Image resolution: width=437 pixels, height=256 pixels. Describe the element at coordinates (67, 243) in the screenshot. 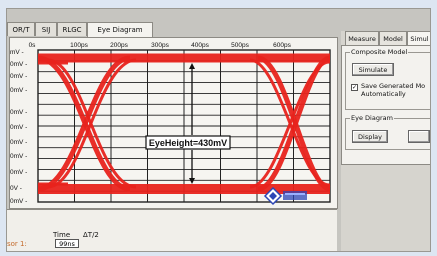

I see `cursor-time-field: 99ns` at that location.